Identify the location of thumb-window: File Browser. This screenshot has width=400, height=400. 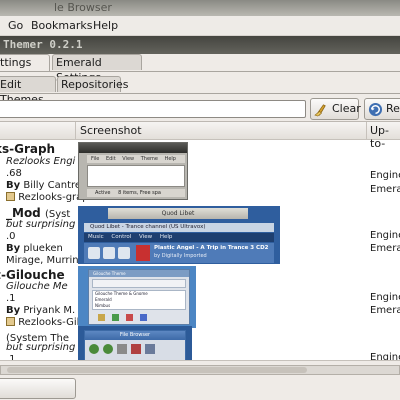
(135, 345).